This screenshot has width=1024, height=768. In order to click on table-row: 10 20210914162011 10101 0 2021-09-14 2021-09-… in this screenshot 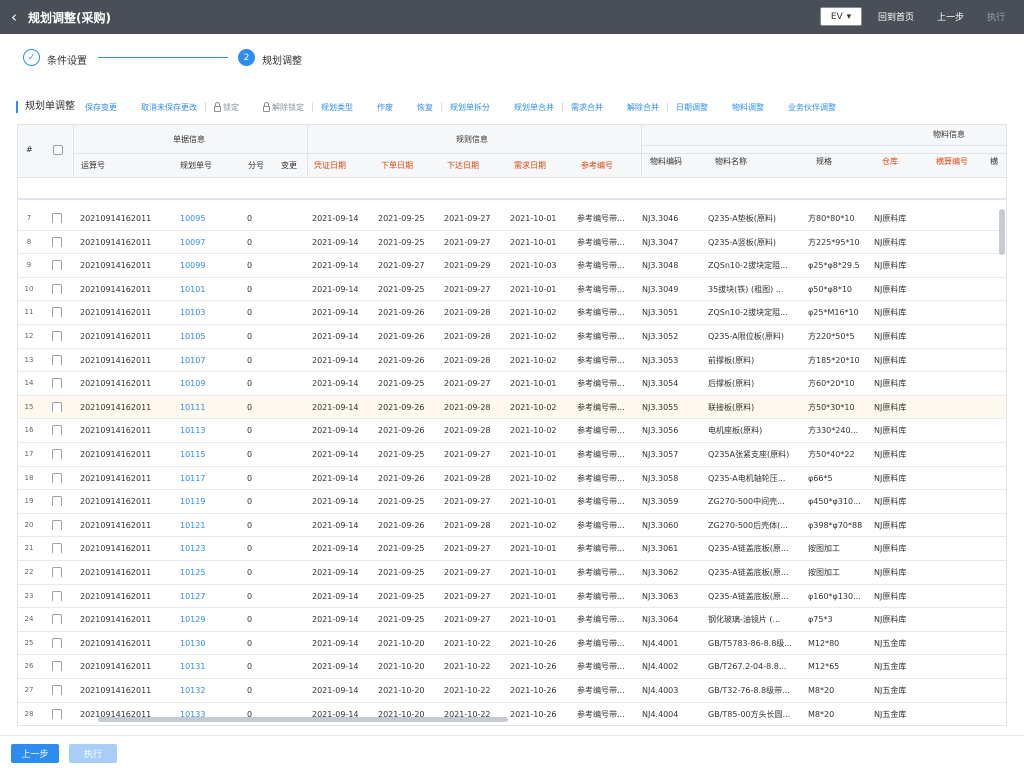, I will do `click(512, 290)`.